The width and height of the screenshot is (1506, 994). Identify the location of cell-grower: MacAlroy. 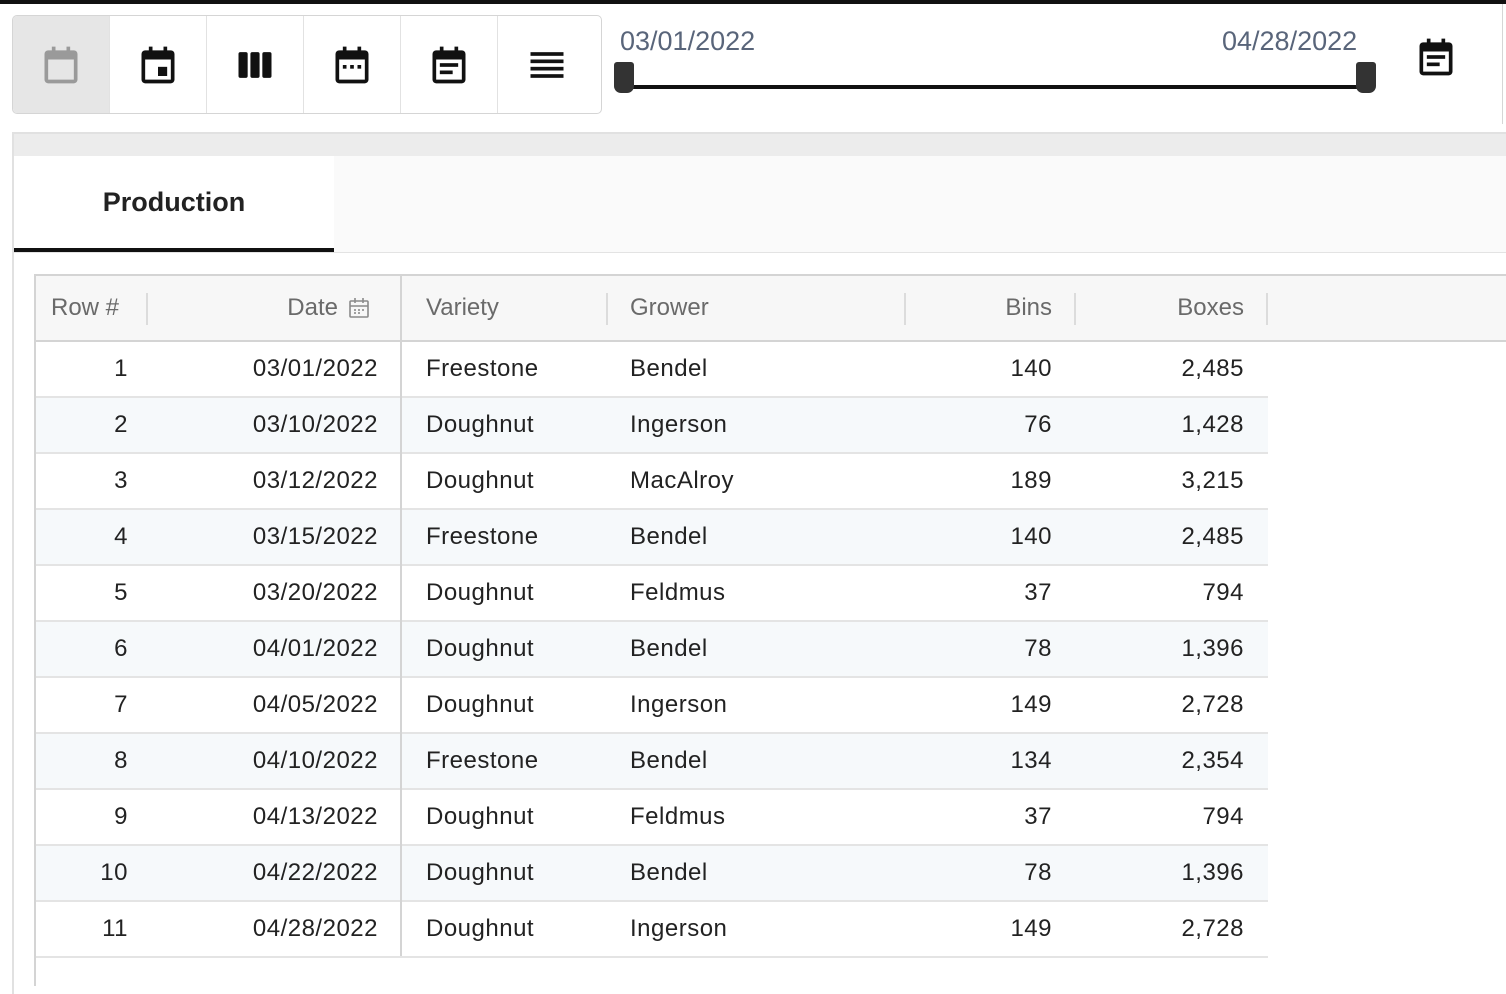
(682, 480).